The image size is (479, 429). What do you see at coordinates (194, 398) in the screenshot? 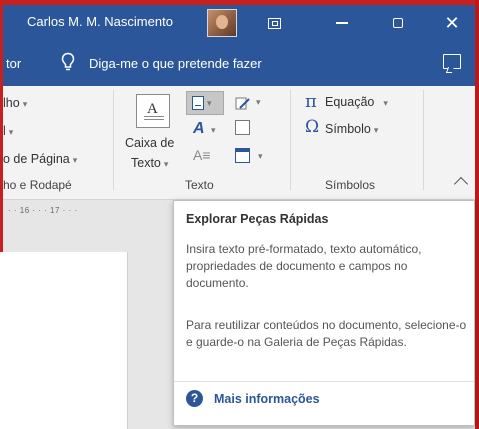
I see `help-icon: ?` at bounding box center [194, 398].